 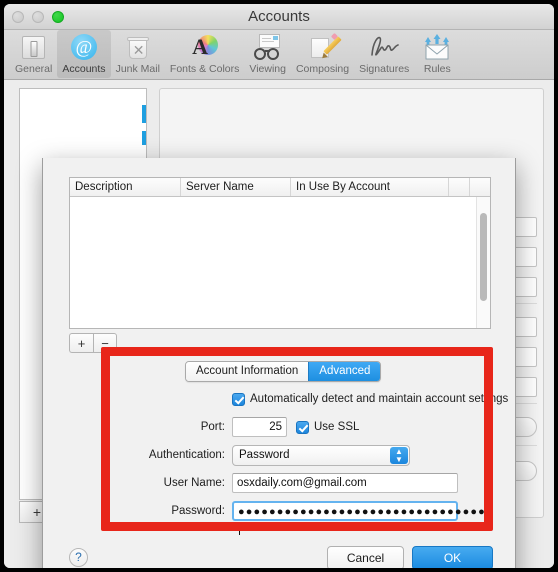 I want to click on user-name-input: osxdaily.com@gmail.com, so click(x=345, y=483).